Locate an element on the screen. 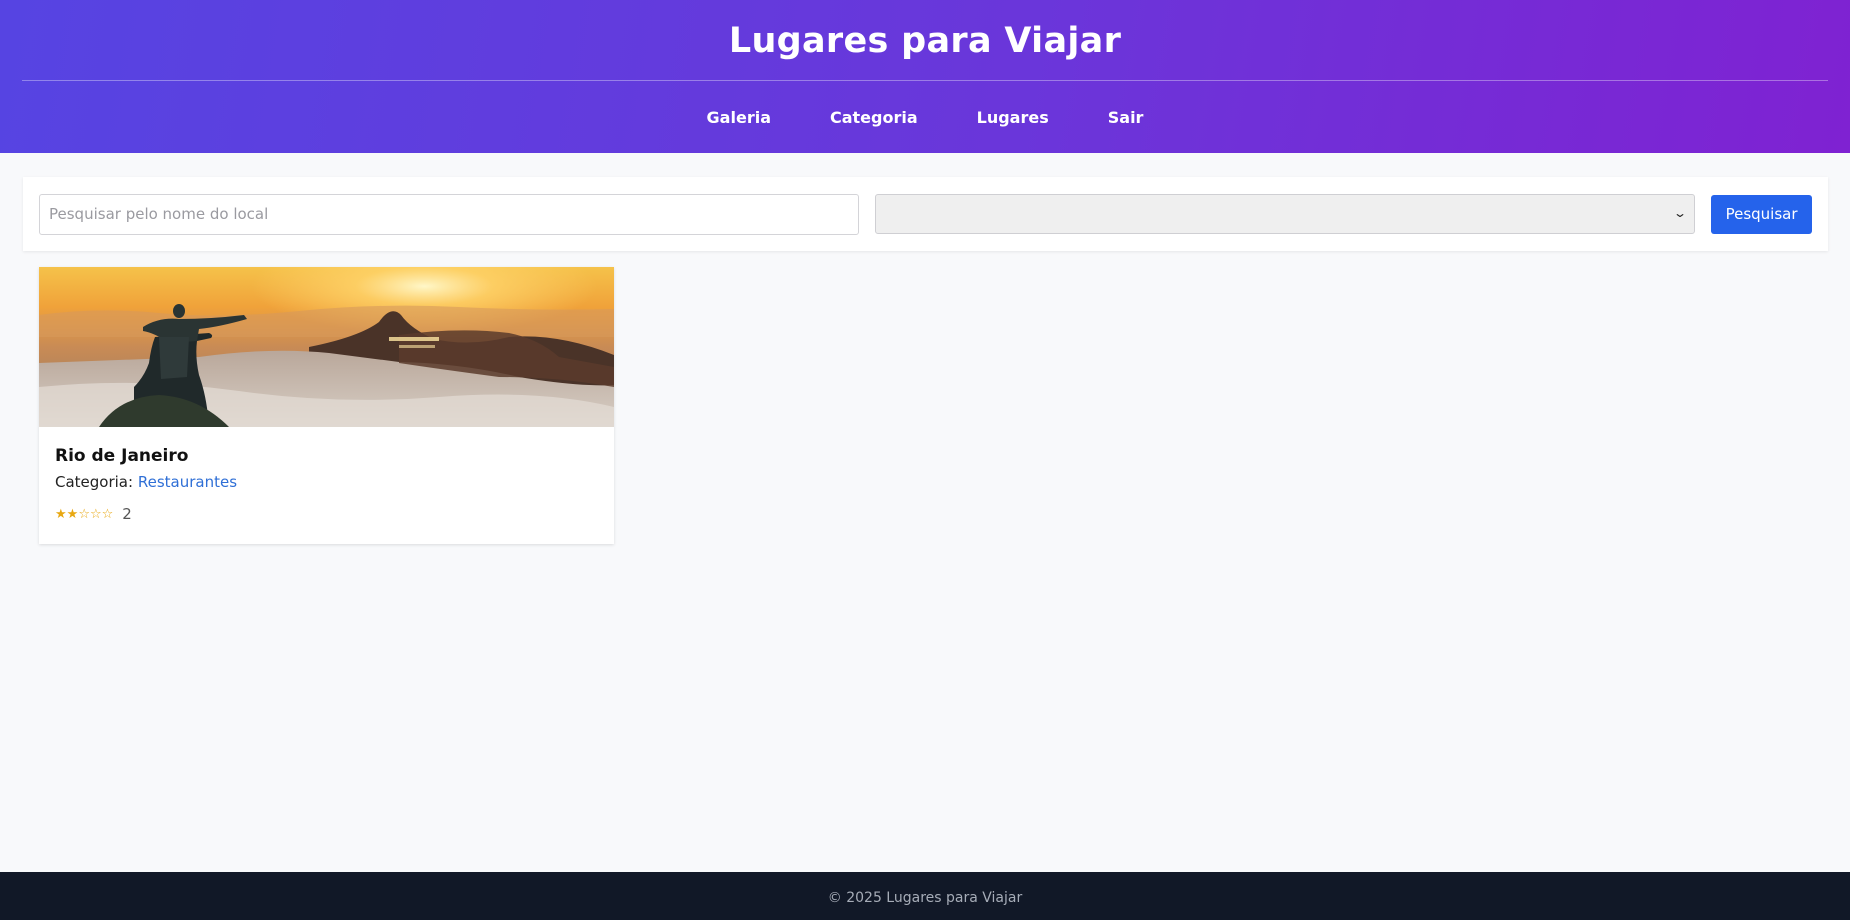 The image size is (1850, 920). rating-value: 2 is located at coordinates (127, 514).